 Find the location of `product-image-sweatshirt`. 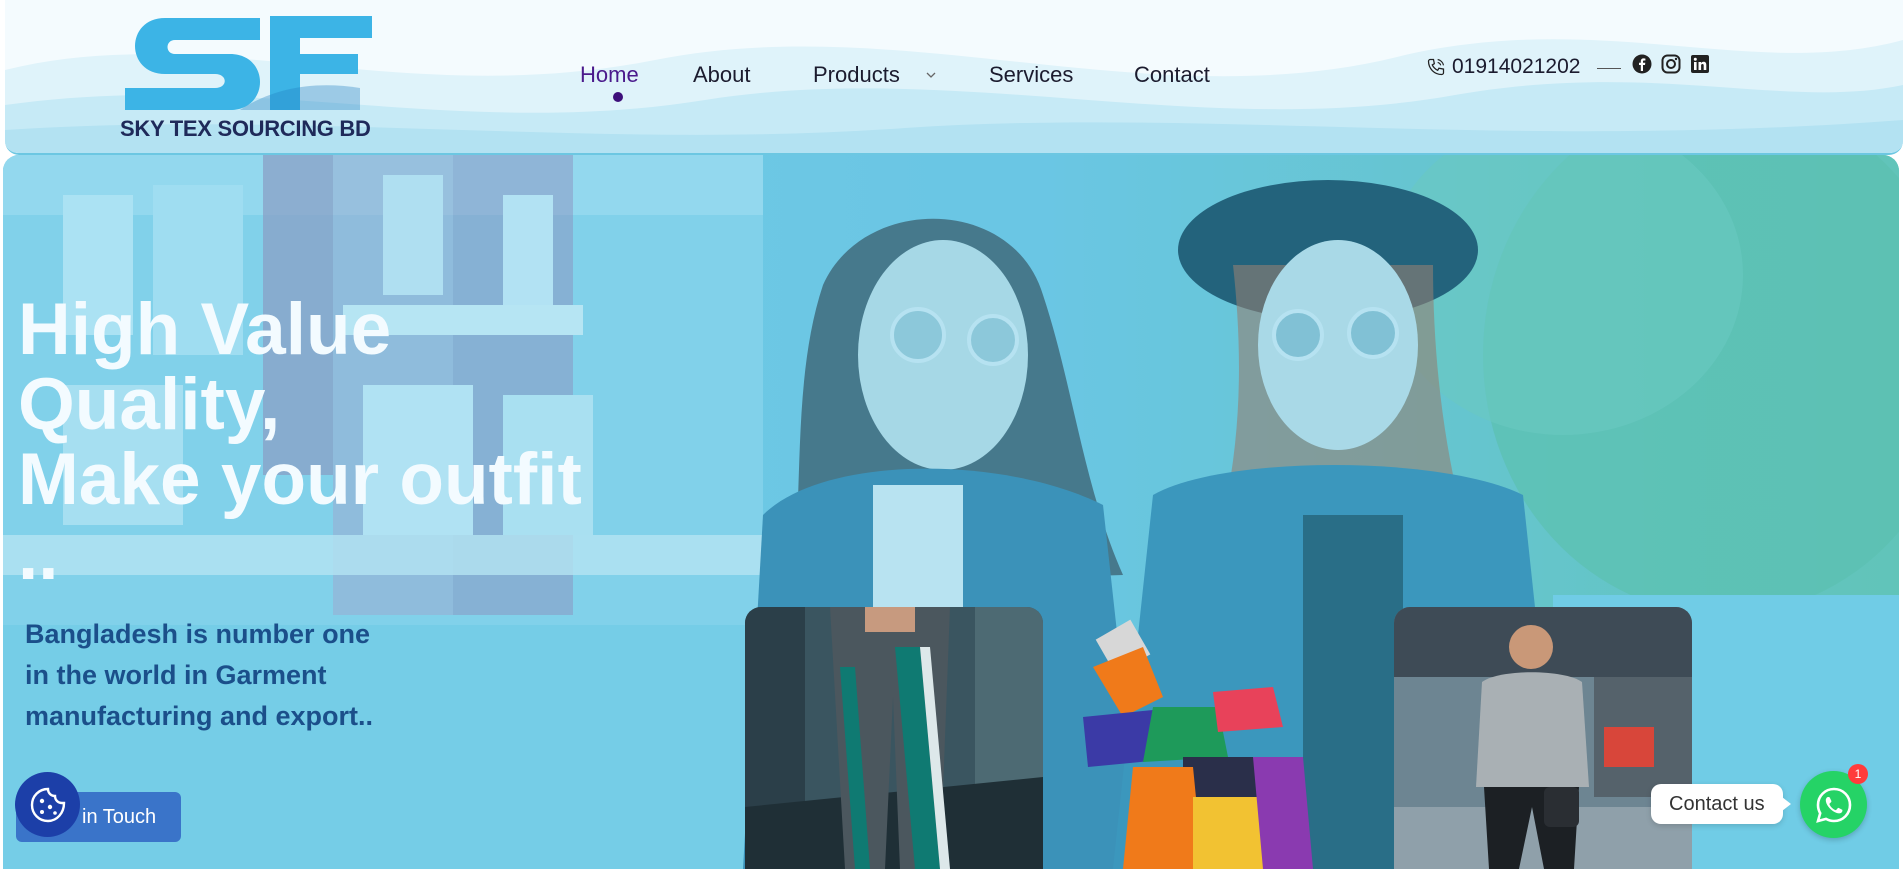

product-image-sweatshirt is located at coordinates (1543, 738).